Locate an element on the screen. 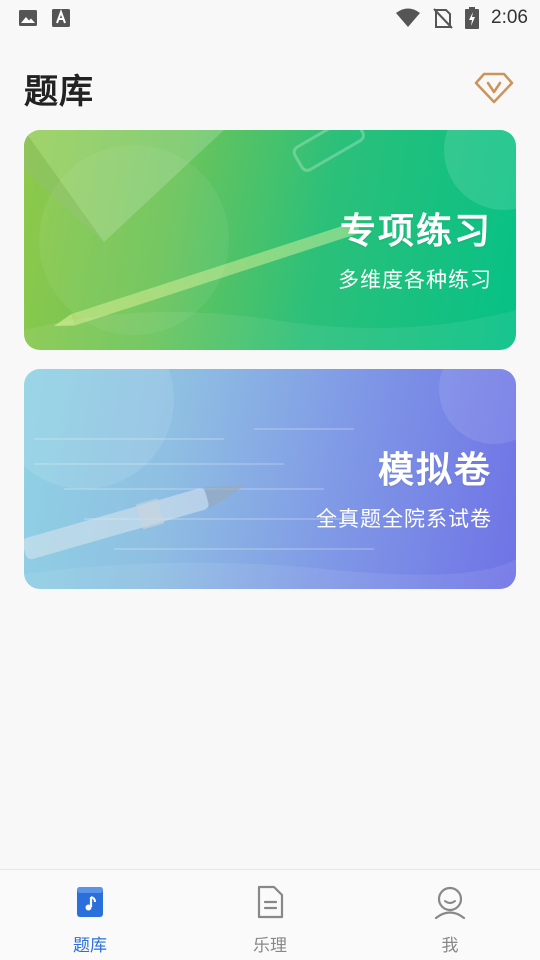 Image resolution: width=540 pixels, height=960 pixels. user-icon is located at coordinates (450, 904).